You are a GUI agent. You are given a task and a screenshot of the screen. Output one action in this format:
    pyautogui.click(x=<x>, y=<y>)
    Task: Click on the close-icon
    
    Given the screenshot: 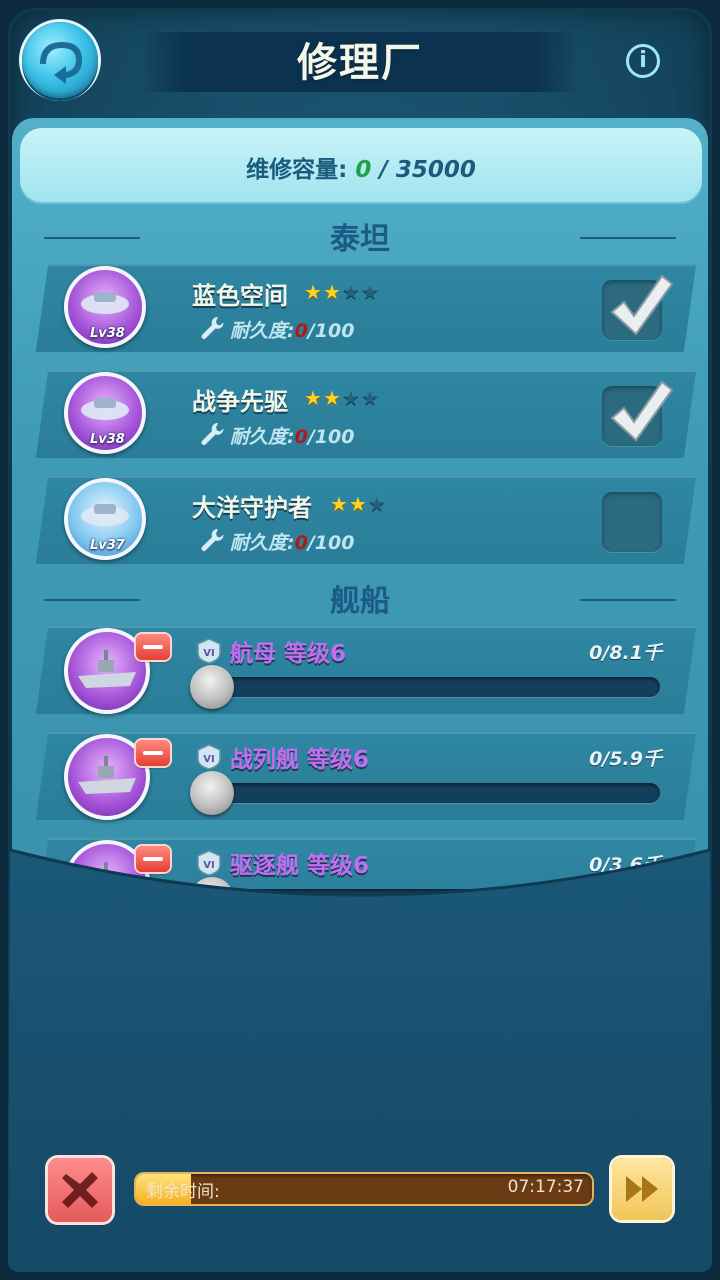 What is the action you would take?
    pyautogui.click(x=80, y=1190)
    